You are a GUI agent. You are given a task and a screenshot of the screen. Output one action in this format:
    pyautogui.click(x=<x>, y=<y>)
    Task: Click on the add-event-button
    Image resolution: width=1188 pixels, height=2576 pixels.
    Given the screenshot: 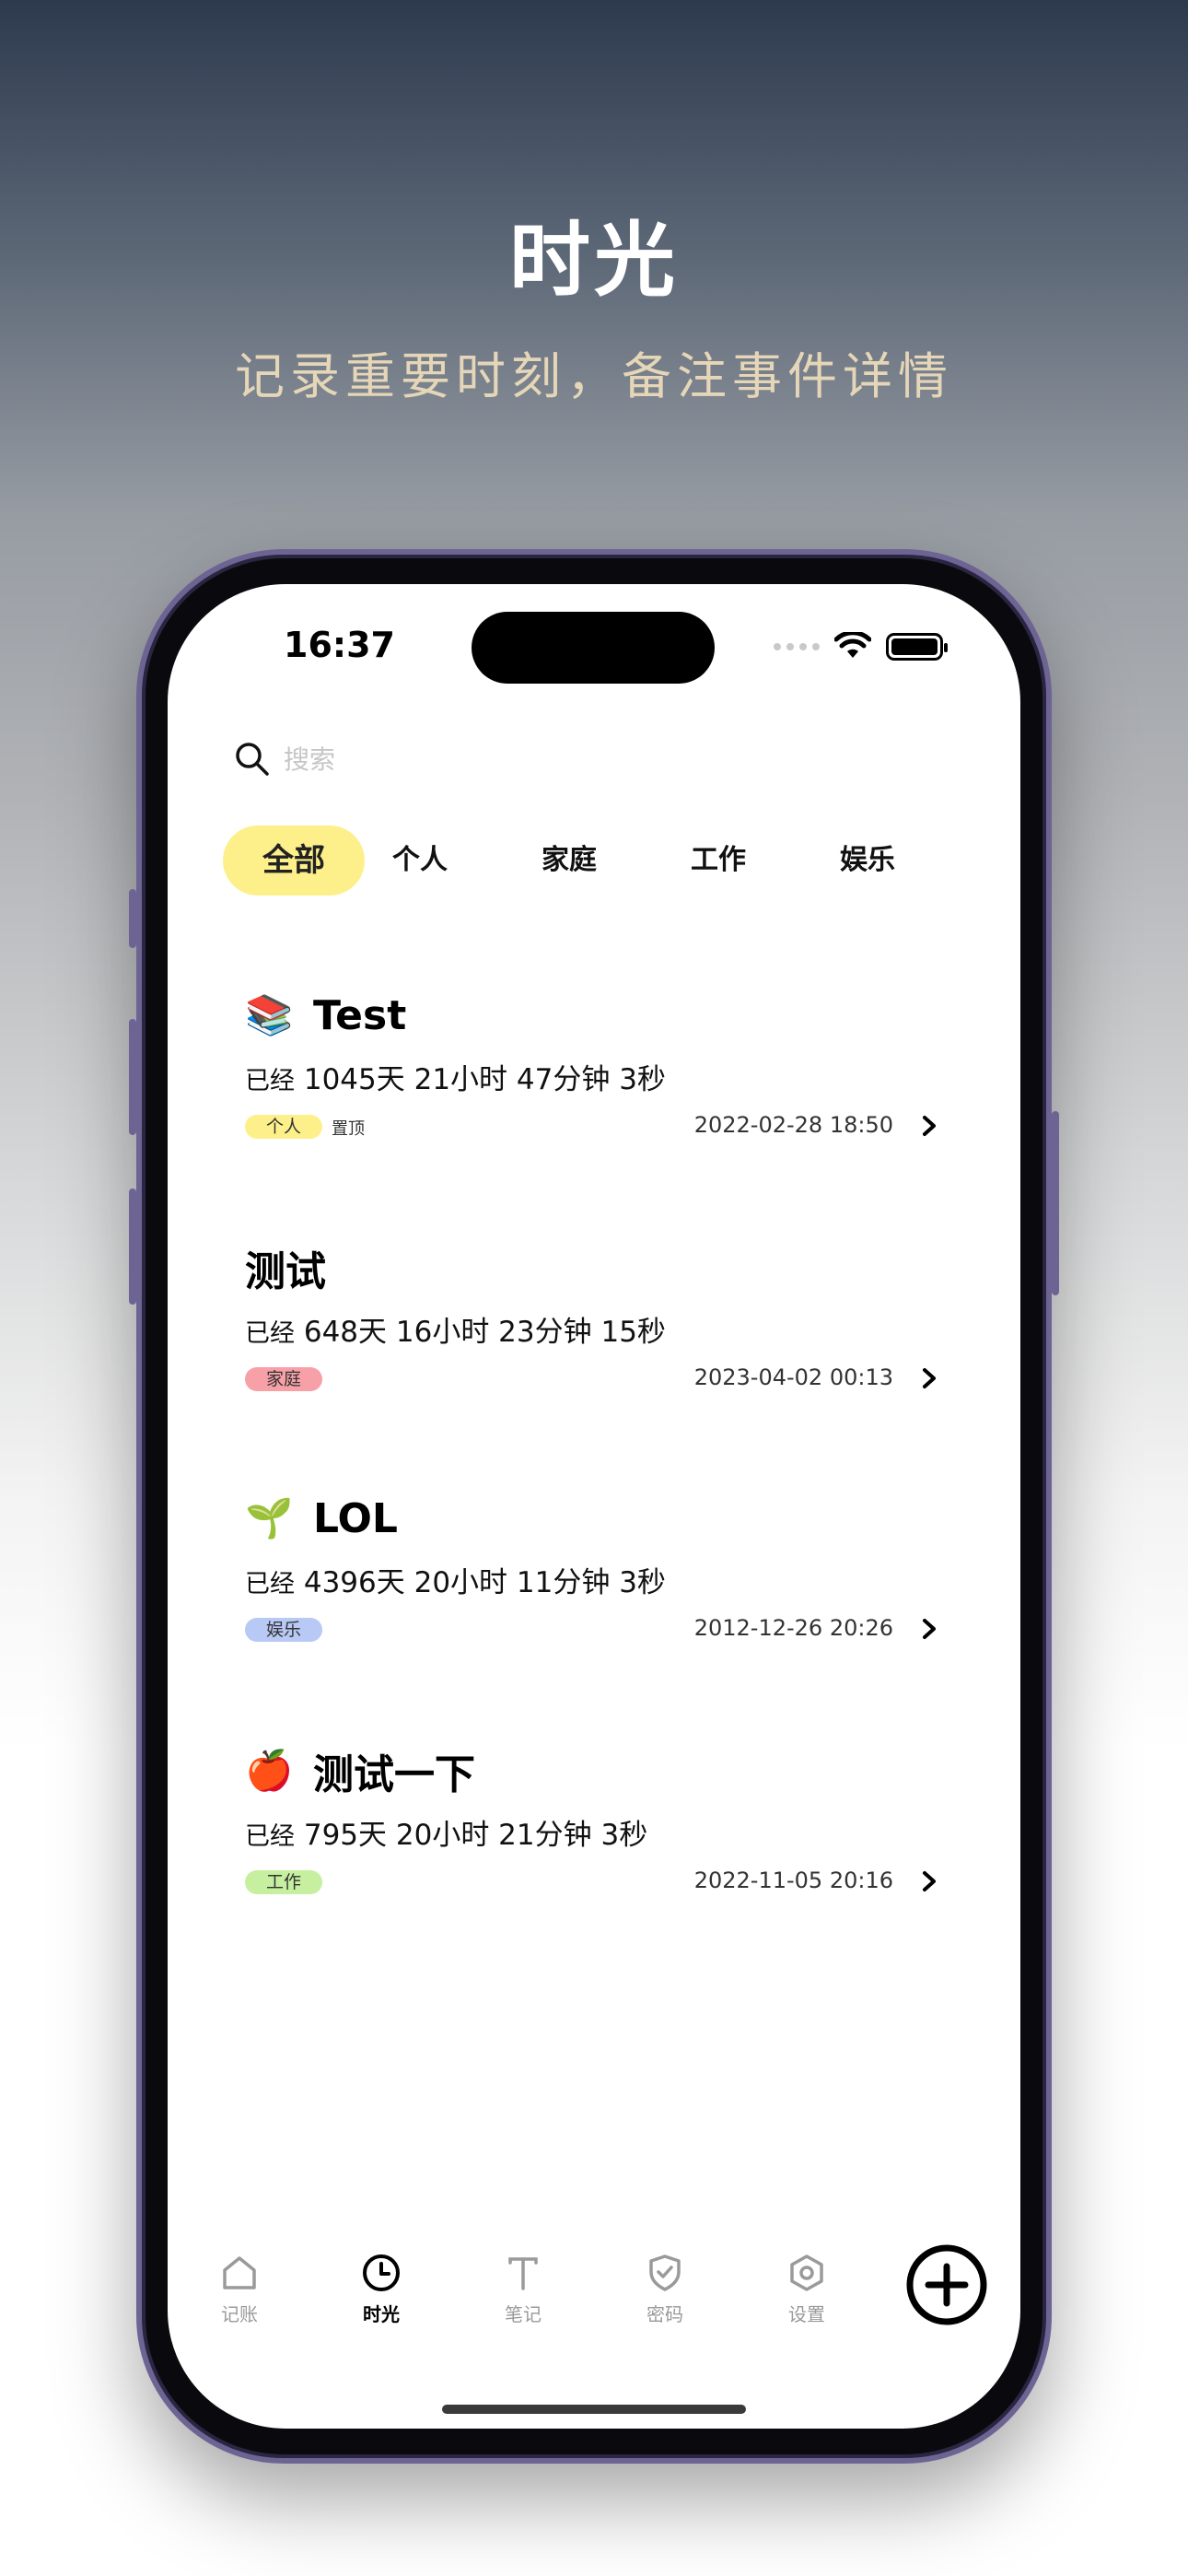 What is the action you would take?
    pyautogui.click(x=946, y=2284)
    